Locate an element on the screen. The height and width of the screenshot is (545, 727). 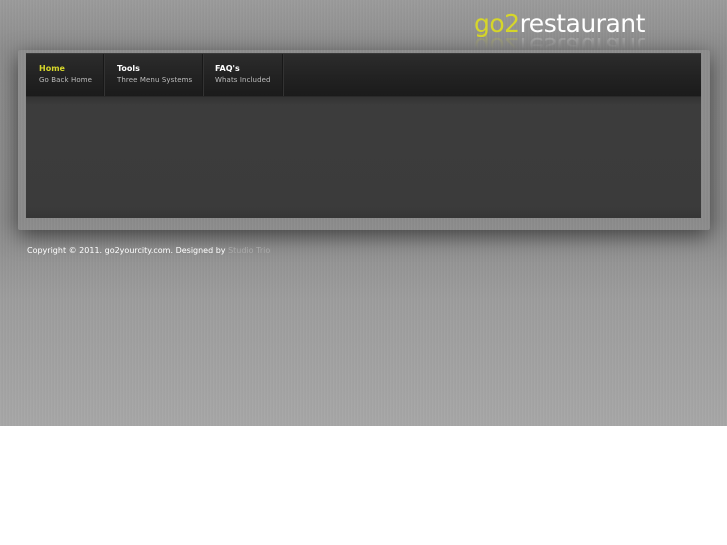
designer-link: Studio Trio is located at coordinates (249, 250).